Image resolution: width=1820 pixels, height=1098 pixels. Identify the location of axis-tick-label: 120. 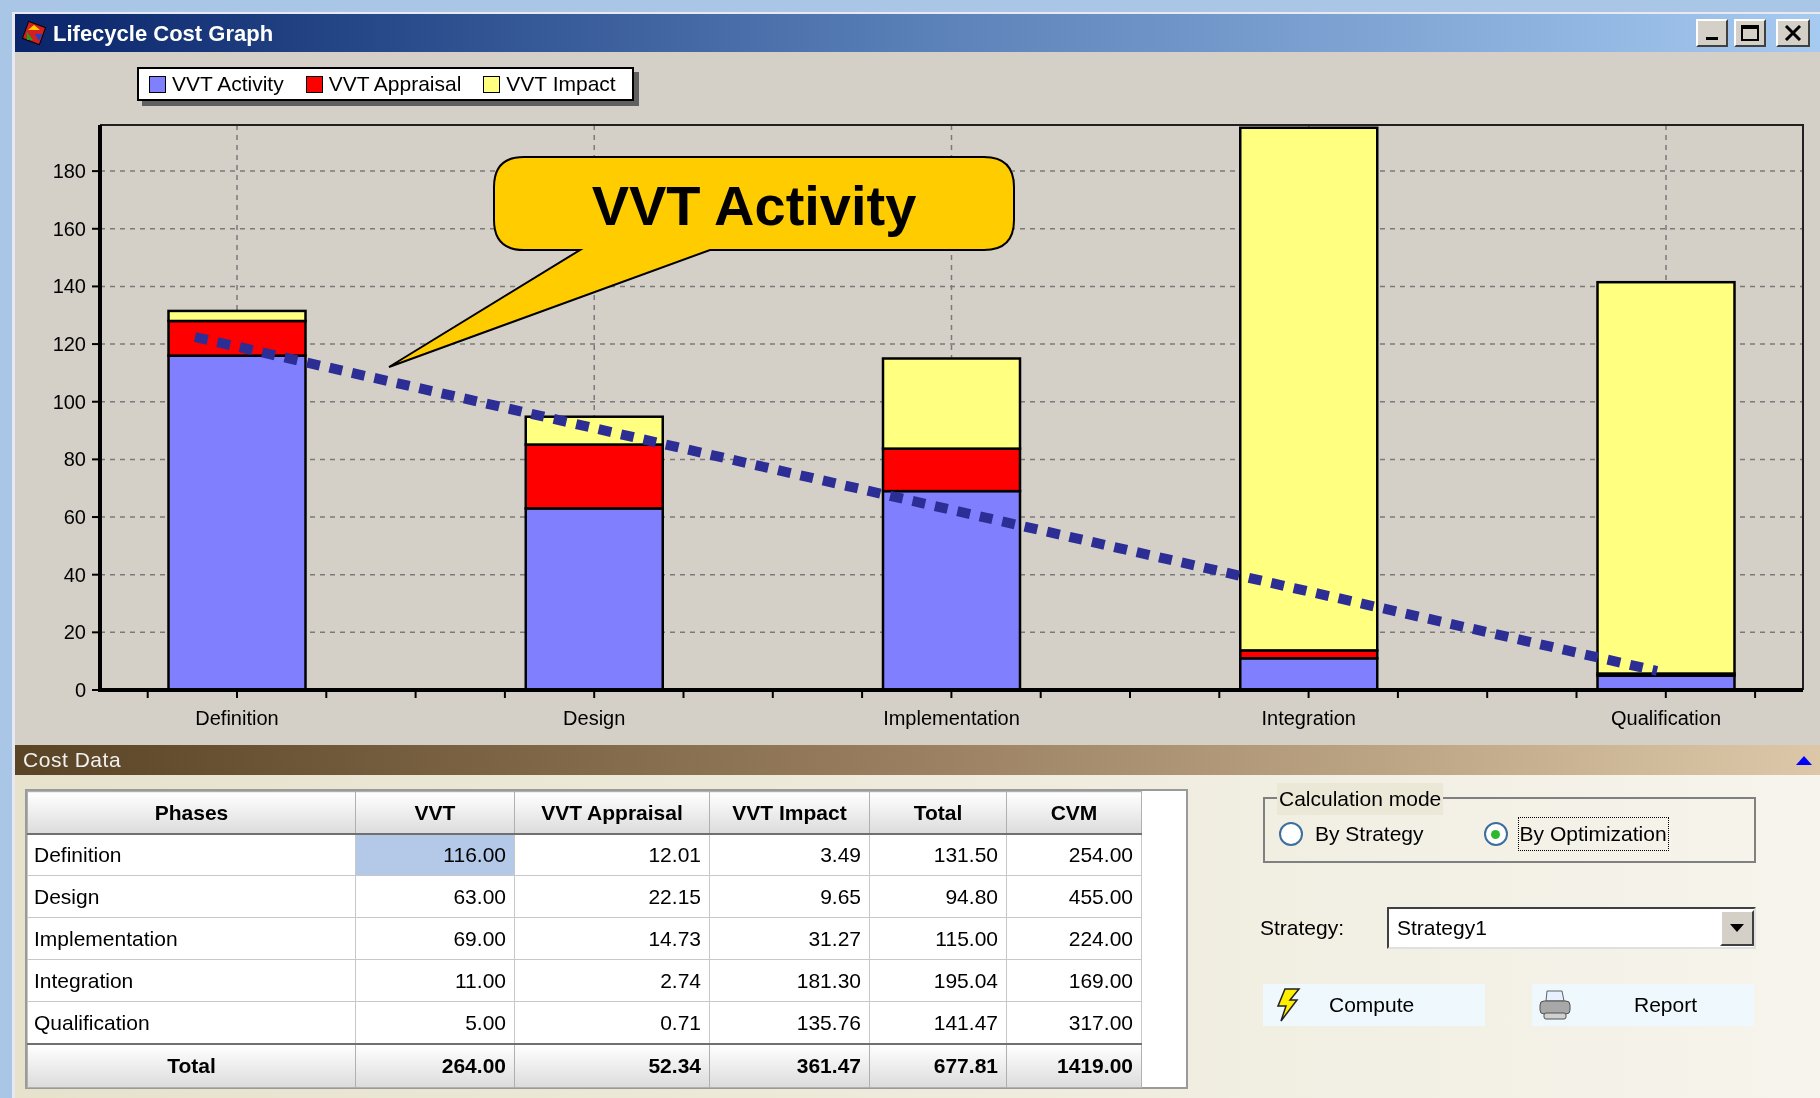
(69, 344).